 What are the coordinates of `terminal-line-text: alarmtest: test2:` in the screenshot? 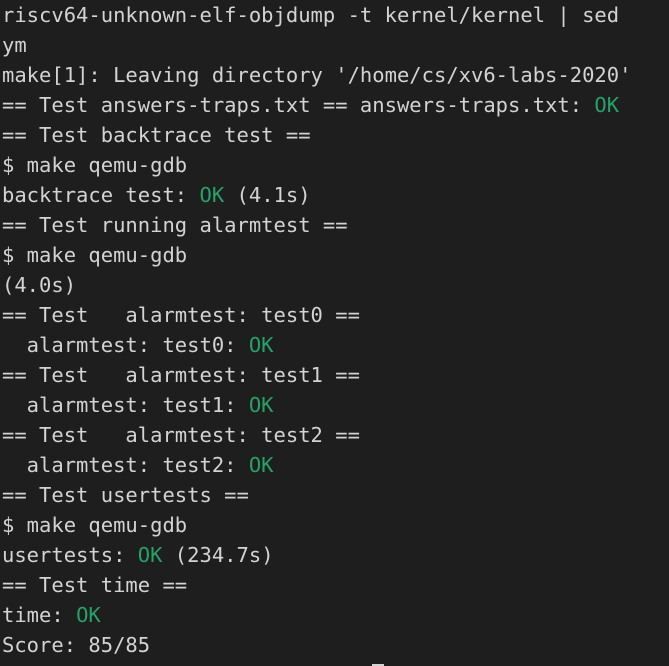 It's located at (125, 465).